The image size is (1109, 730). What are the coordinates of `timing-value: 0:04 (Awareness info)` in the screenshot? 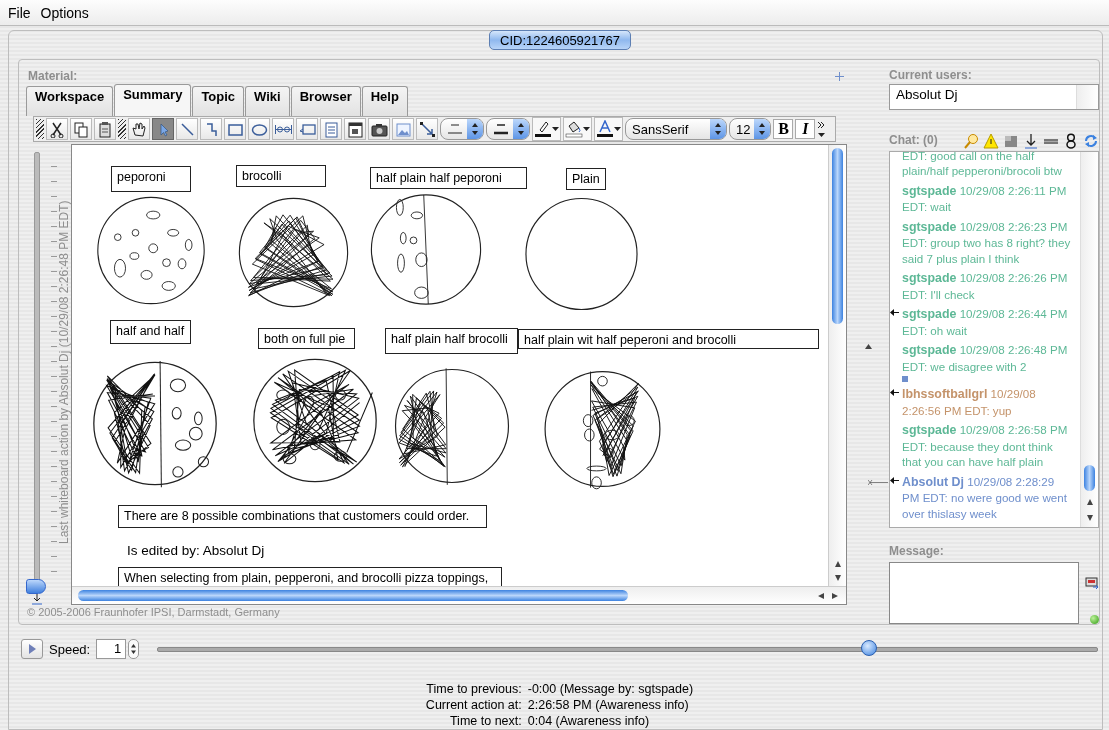 It's located at (589, 721).